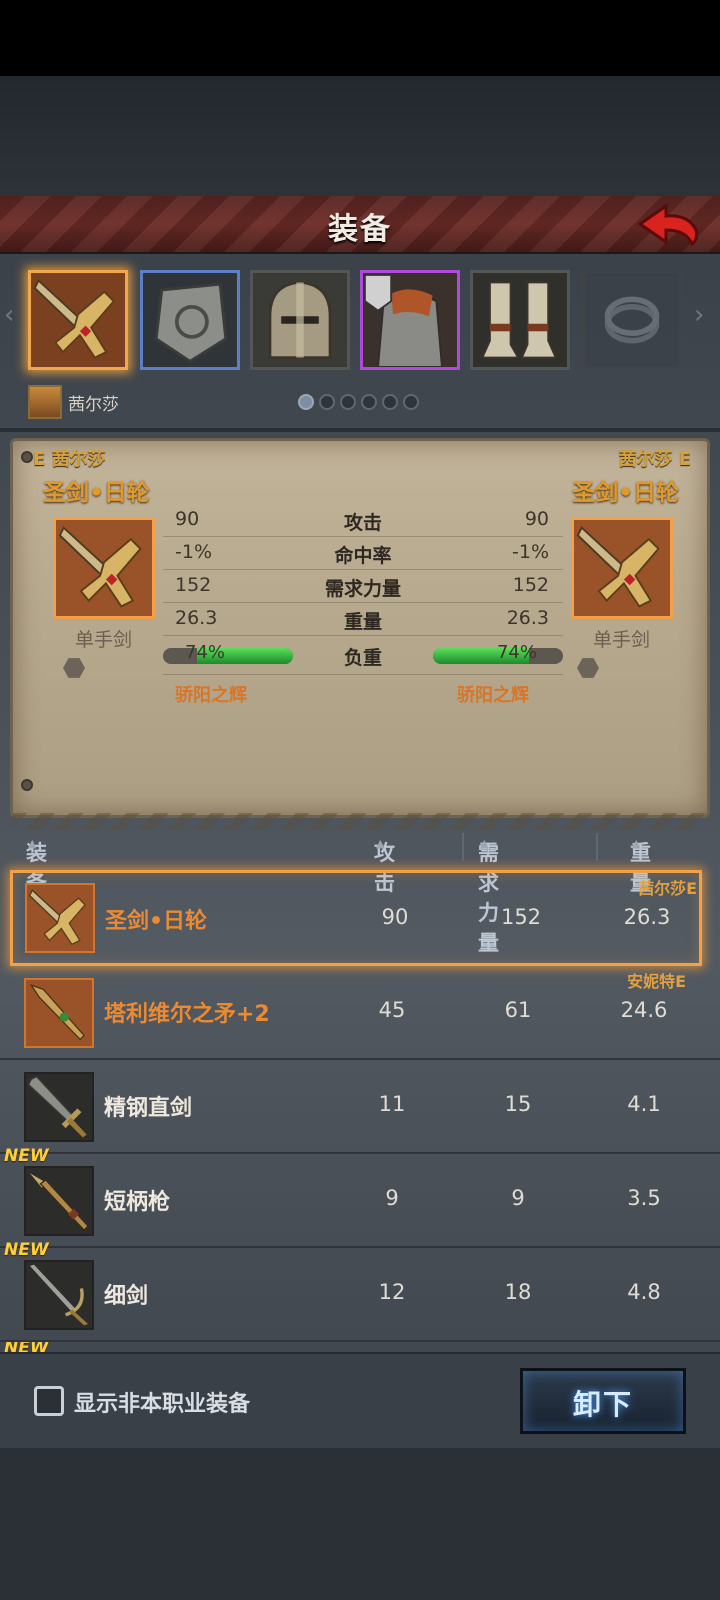 The height and width of the screenshot is (1600, 720). I want to click on item-strength: 61, so click(518, 1010).